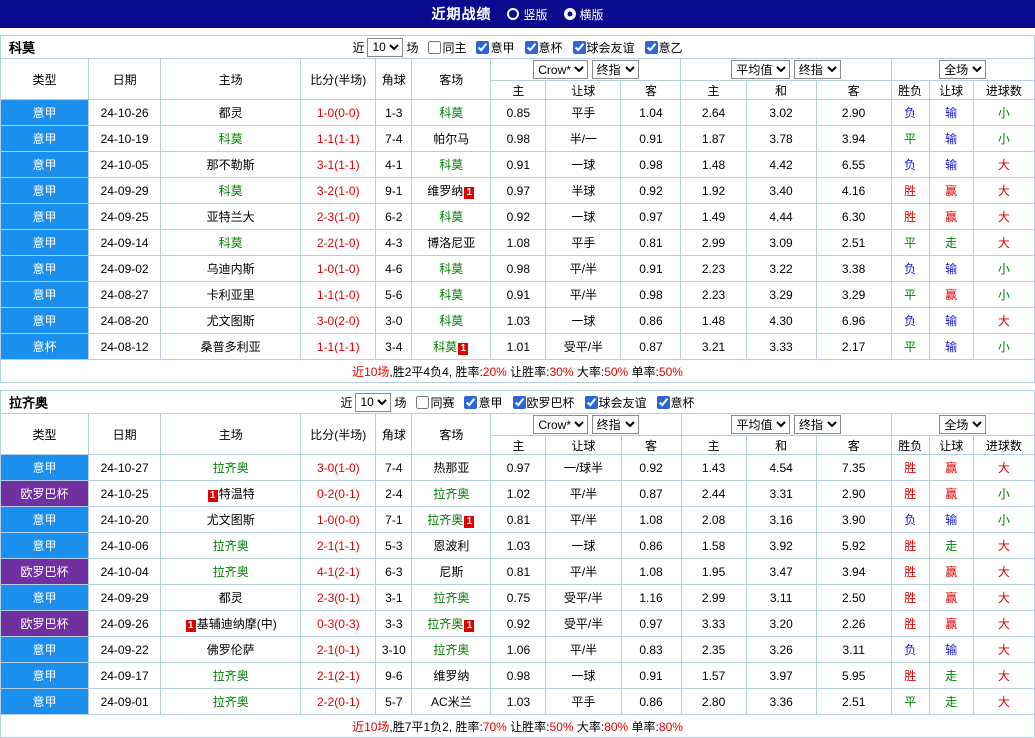  What do you see at coordinates (651, 268) in the screenshot?
I see `asian-away-odds: 0.91` at bounding box center [651, 268].